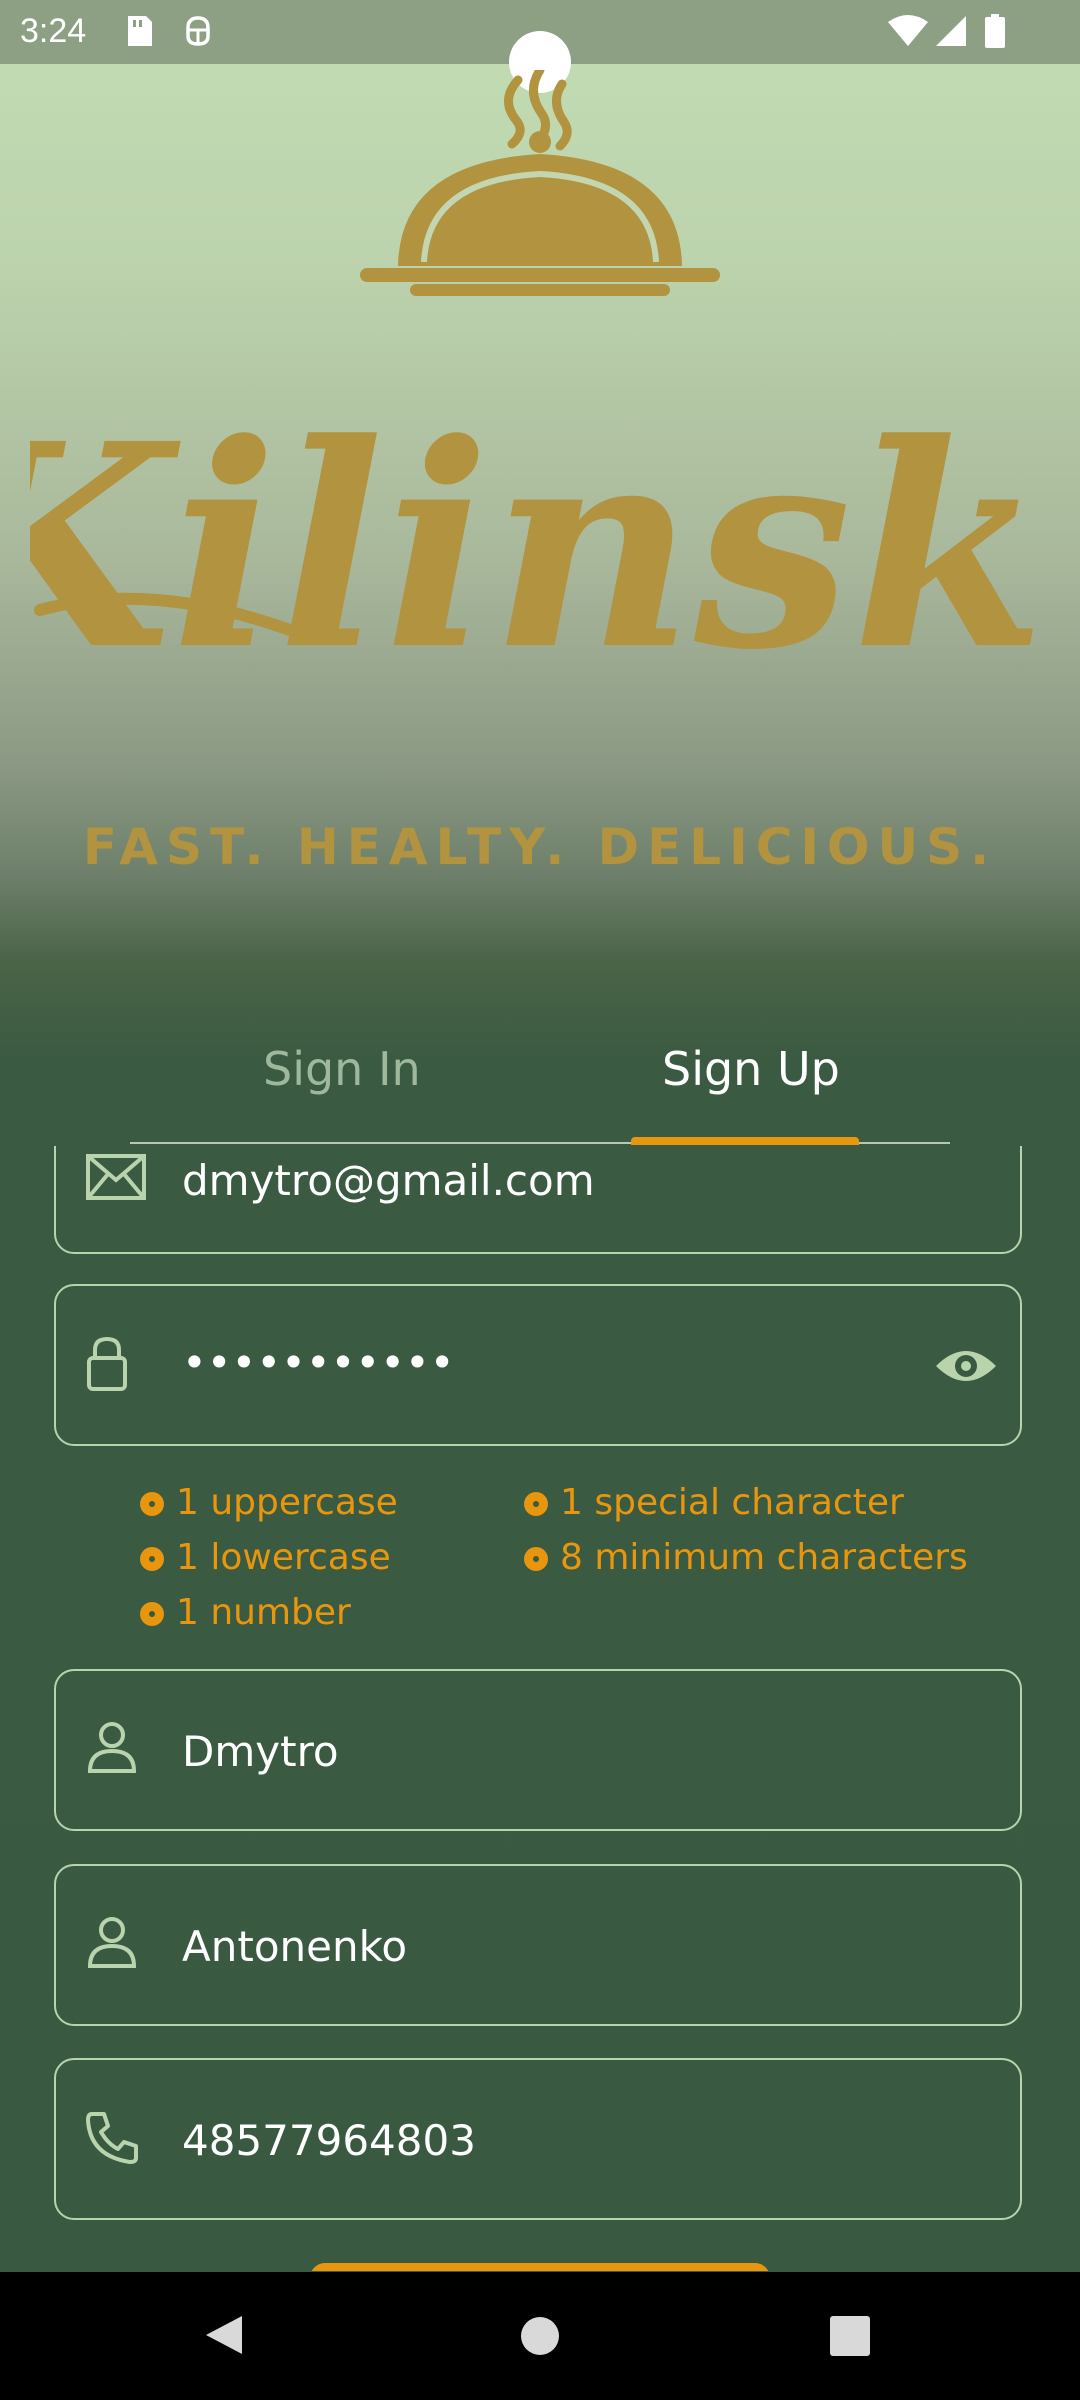 Image resolution: width=1080 pixels, height=2400 pixels. I want to click on wifi-icon, so click(908, 33).